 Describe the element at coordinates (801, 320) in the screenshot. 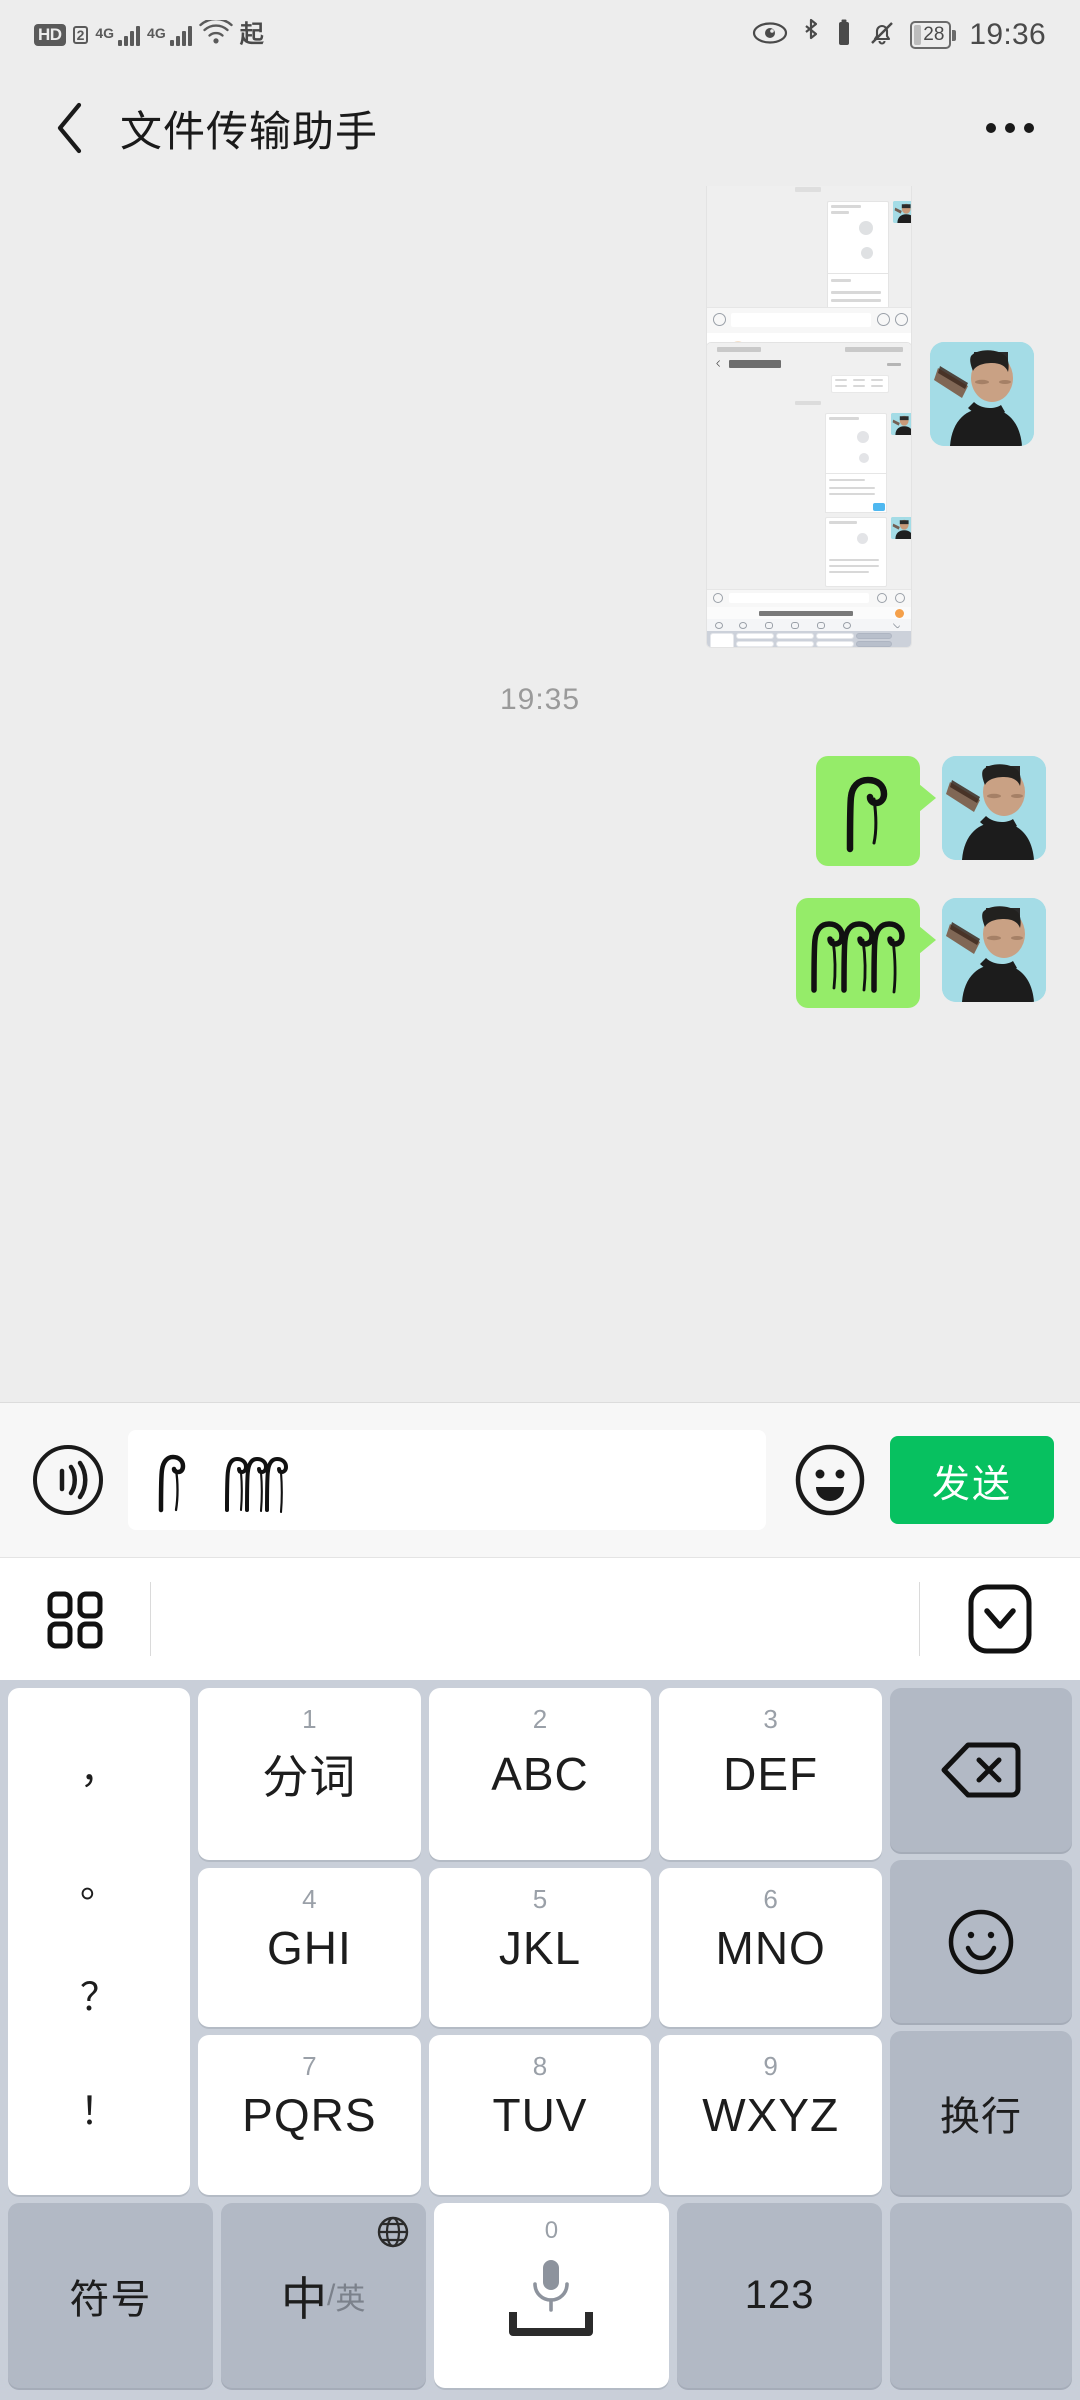

I see `mini-text-field` at that location.